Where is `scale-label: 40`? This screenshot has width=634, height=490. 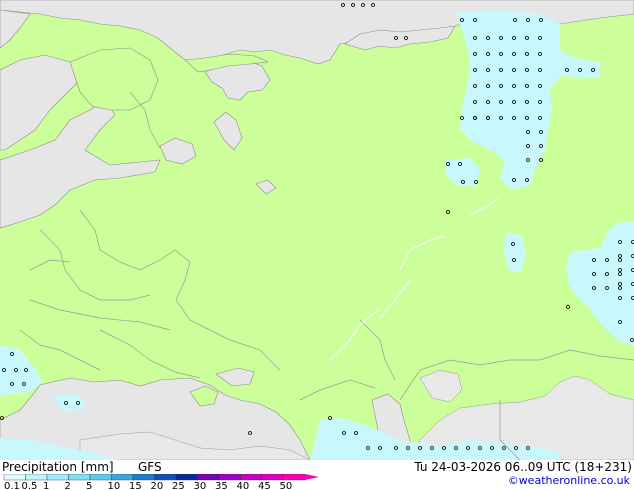
scale-label: 40 is located at coordinates (243, 485).